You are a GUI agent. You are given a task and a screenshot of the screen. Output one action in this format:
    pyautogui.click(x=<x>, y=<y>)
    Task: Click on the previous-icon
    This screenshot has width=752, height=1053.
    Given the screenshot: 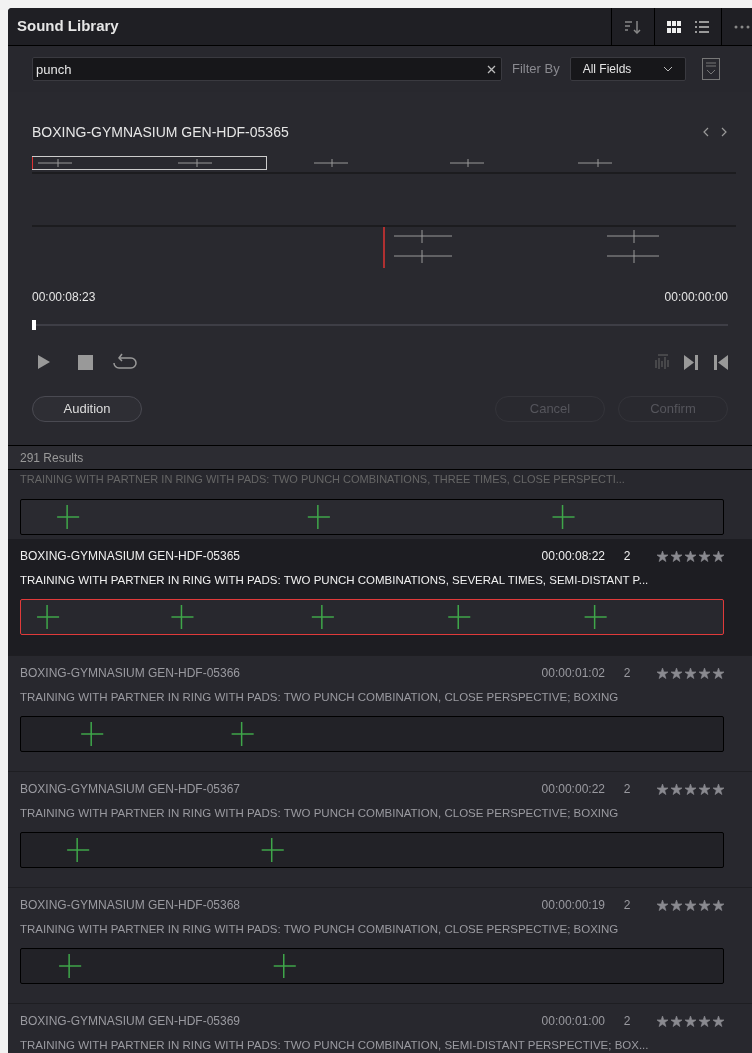 What is the action you would take?
    pyautogui.click(x=706, y=132)
    